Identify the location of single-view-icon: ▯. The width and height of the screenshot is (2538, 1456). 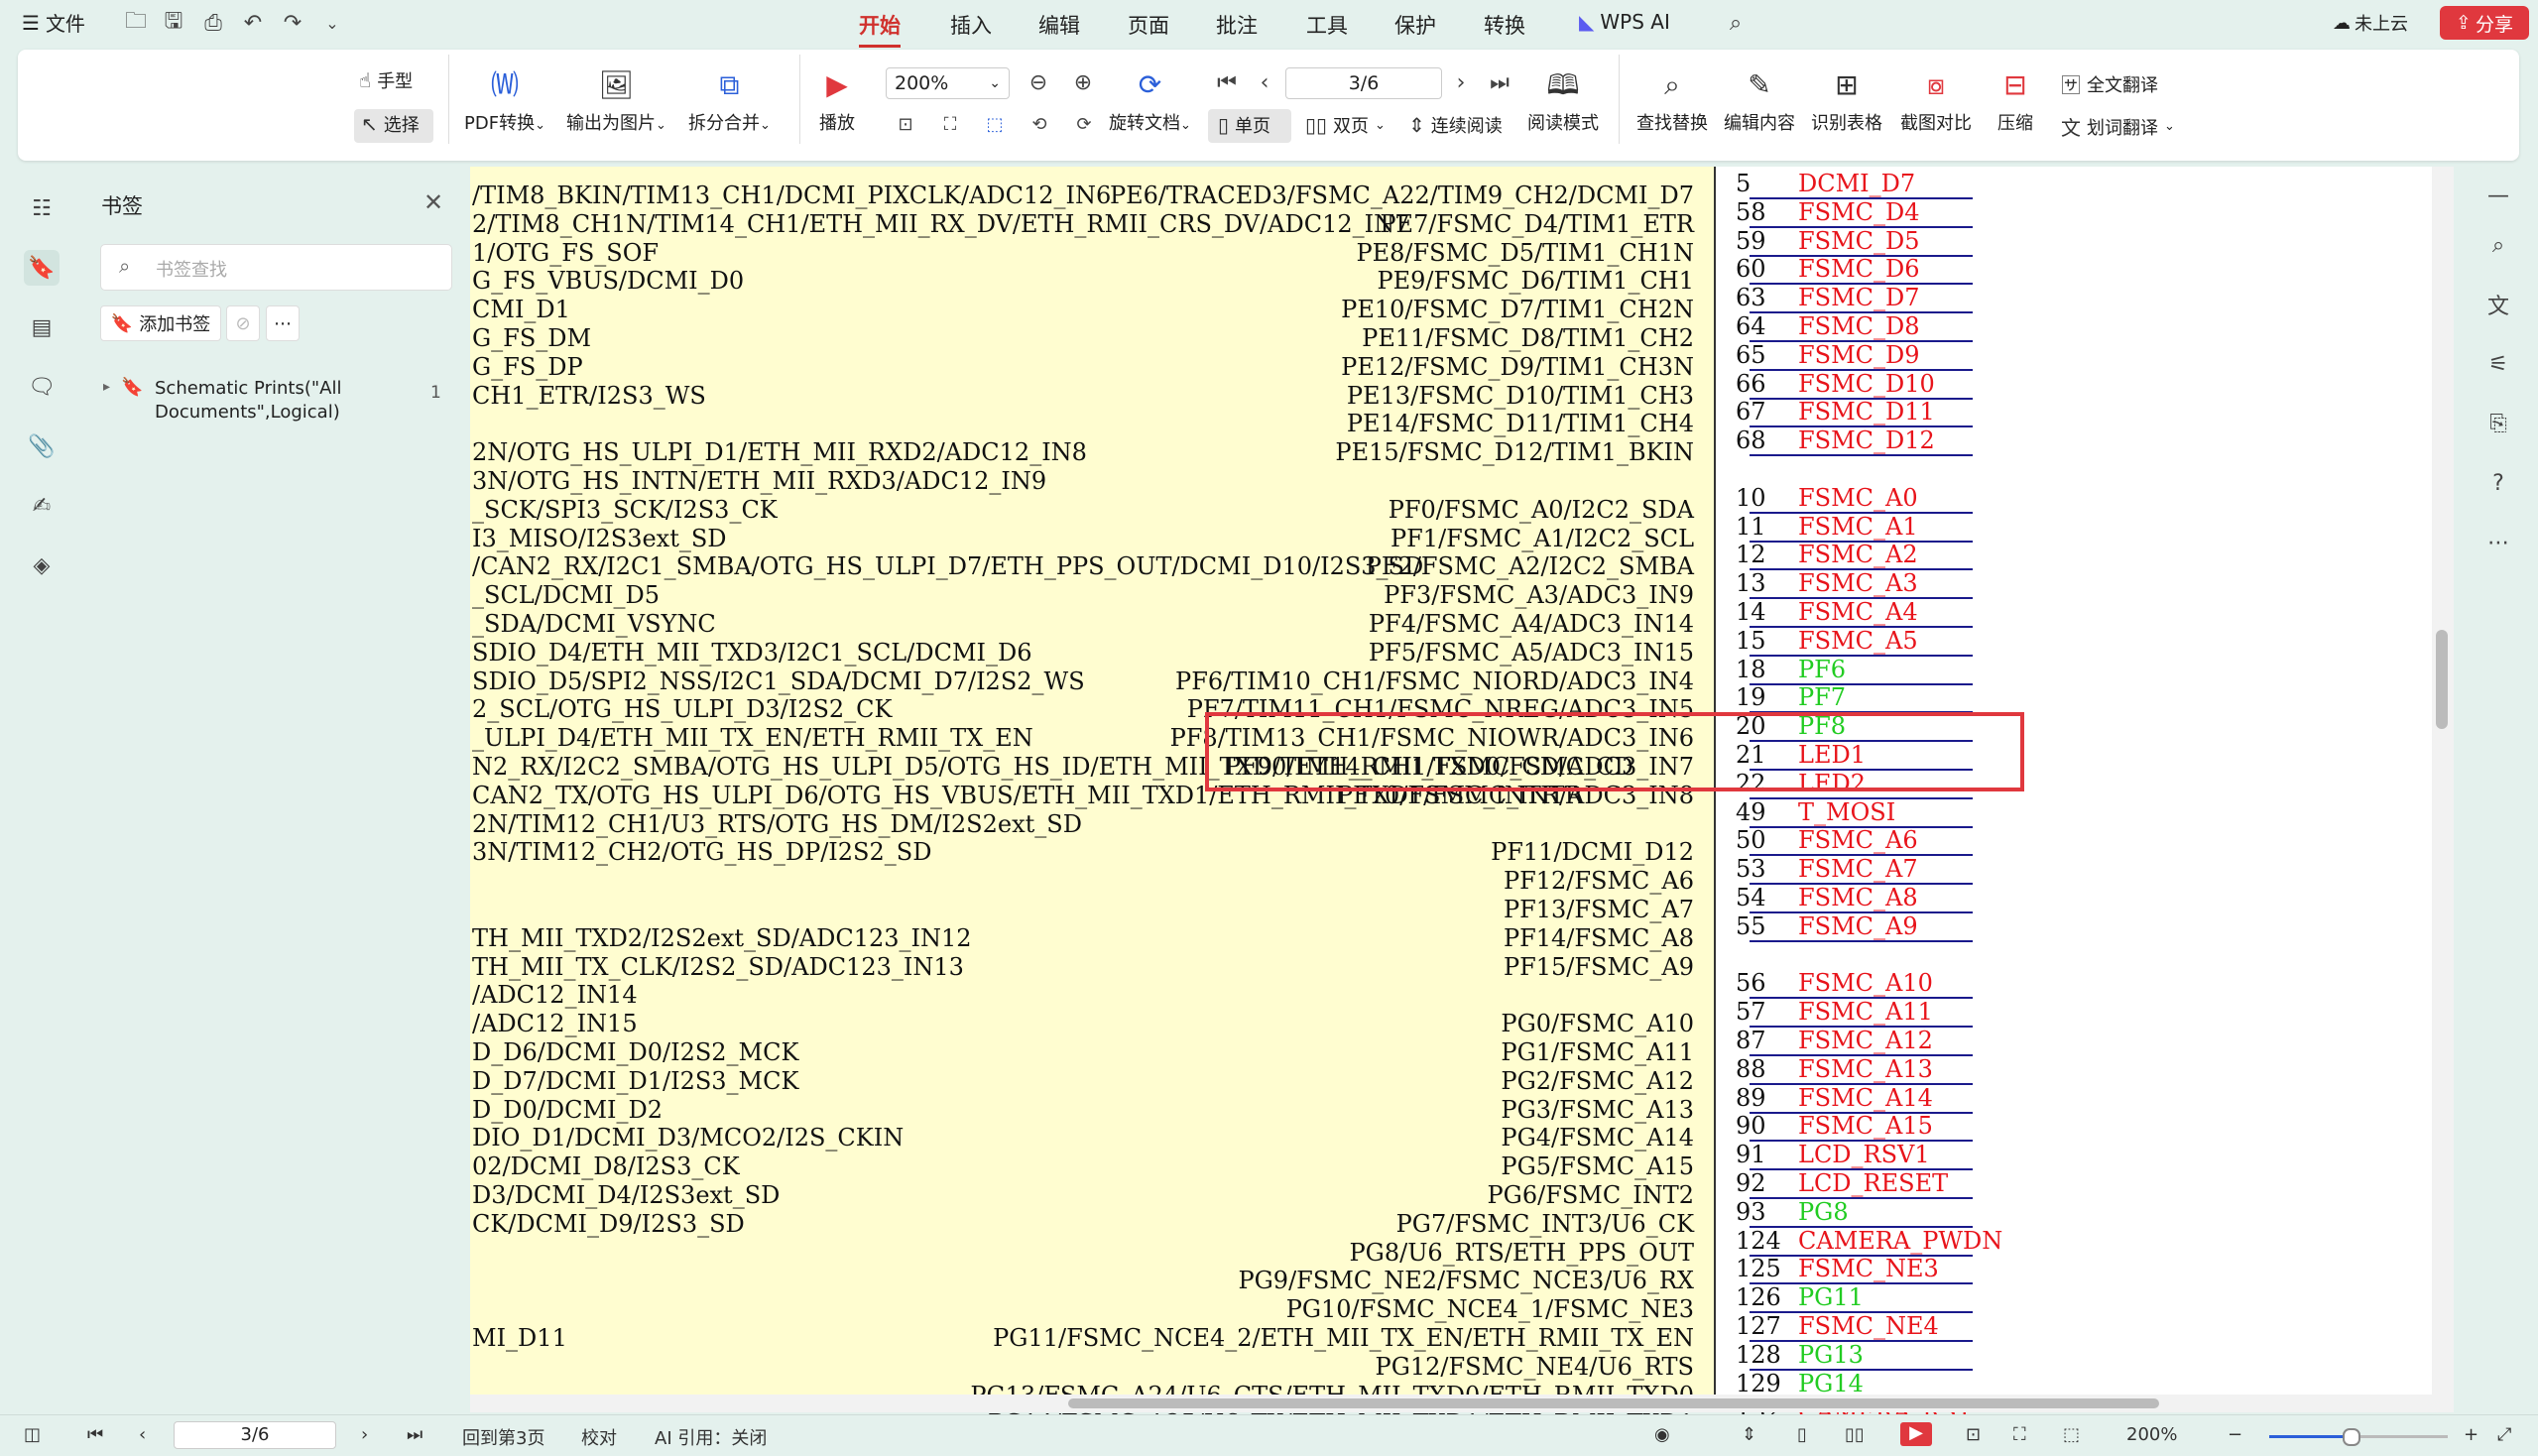
(1802, 1434).